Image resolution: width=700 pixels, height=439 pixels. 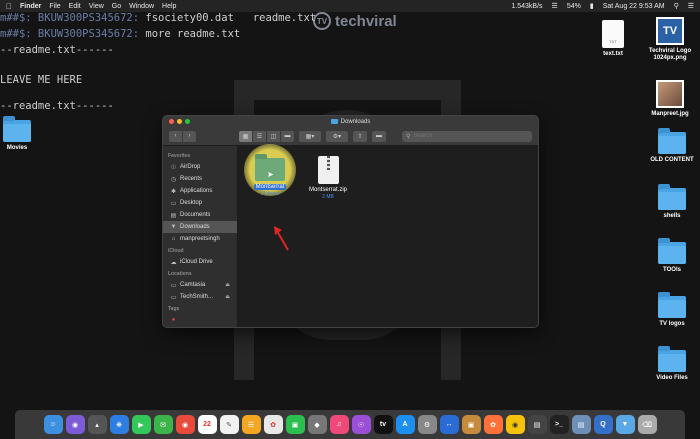 What do you see at coordinates (273, 424) in the screenshot?
I see `dock-photos-icon: ✿` at bounding box center [273, 424].